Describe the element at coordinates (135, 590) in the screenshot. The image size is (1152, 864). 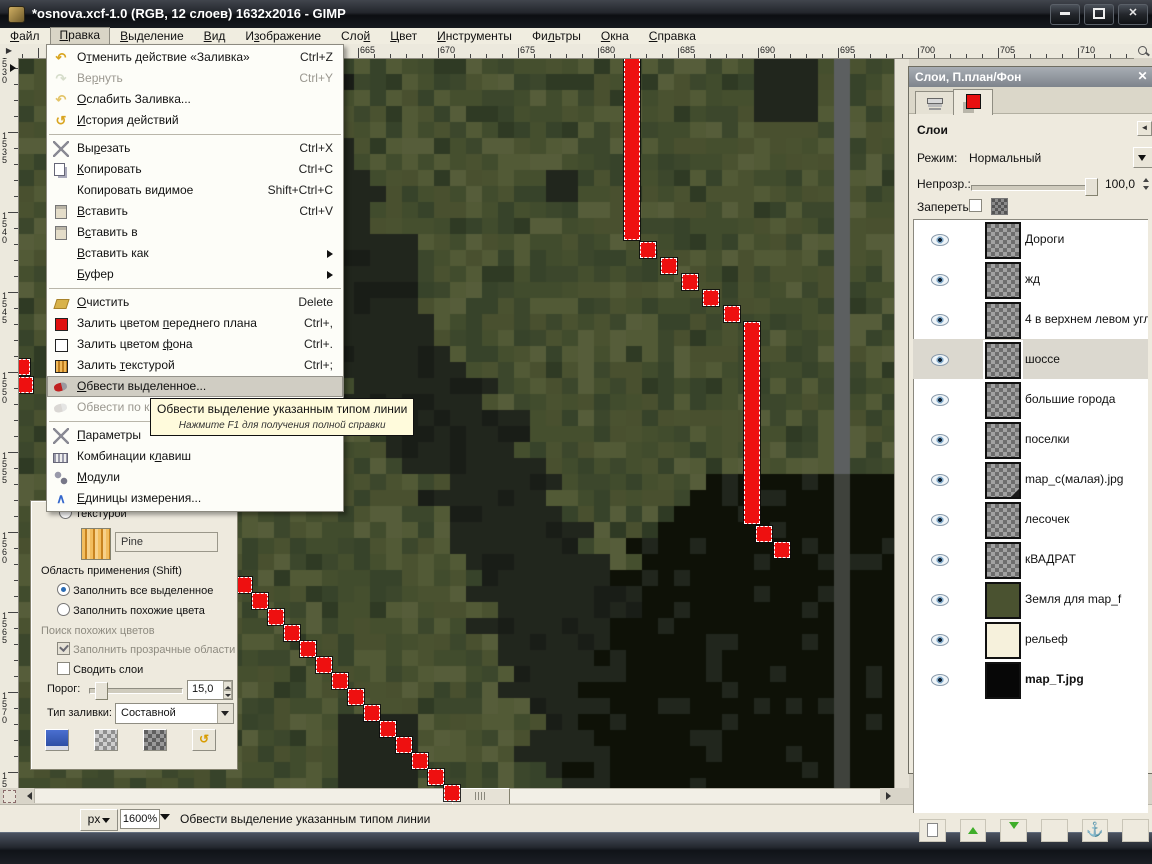
I see `fill-whole-selection-radio: Заполнить все выделенное` at that location.